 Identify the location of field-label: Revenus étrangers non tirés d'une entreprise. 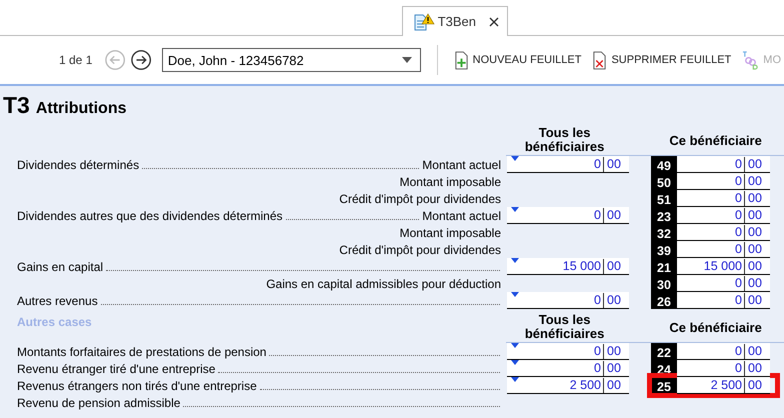
(137, 385).